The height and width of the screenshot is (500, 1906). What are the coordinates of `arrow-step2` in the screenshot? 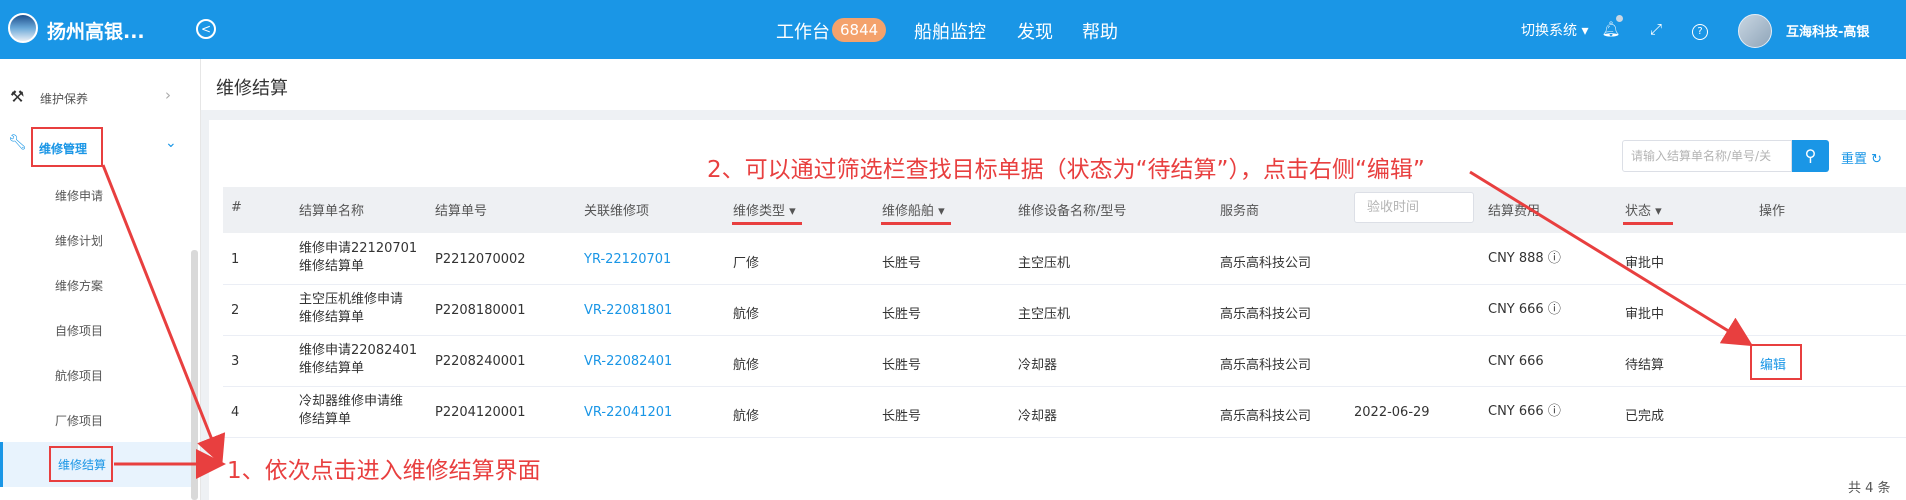 It's located at (1611, 258).